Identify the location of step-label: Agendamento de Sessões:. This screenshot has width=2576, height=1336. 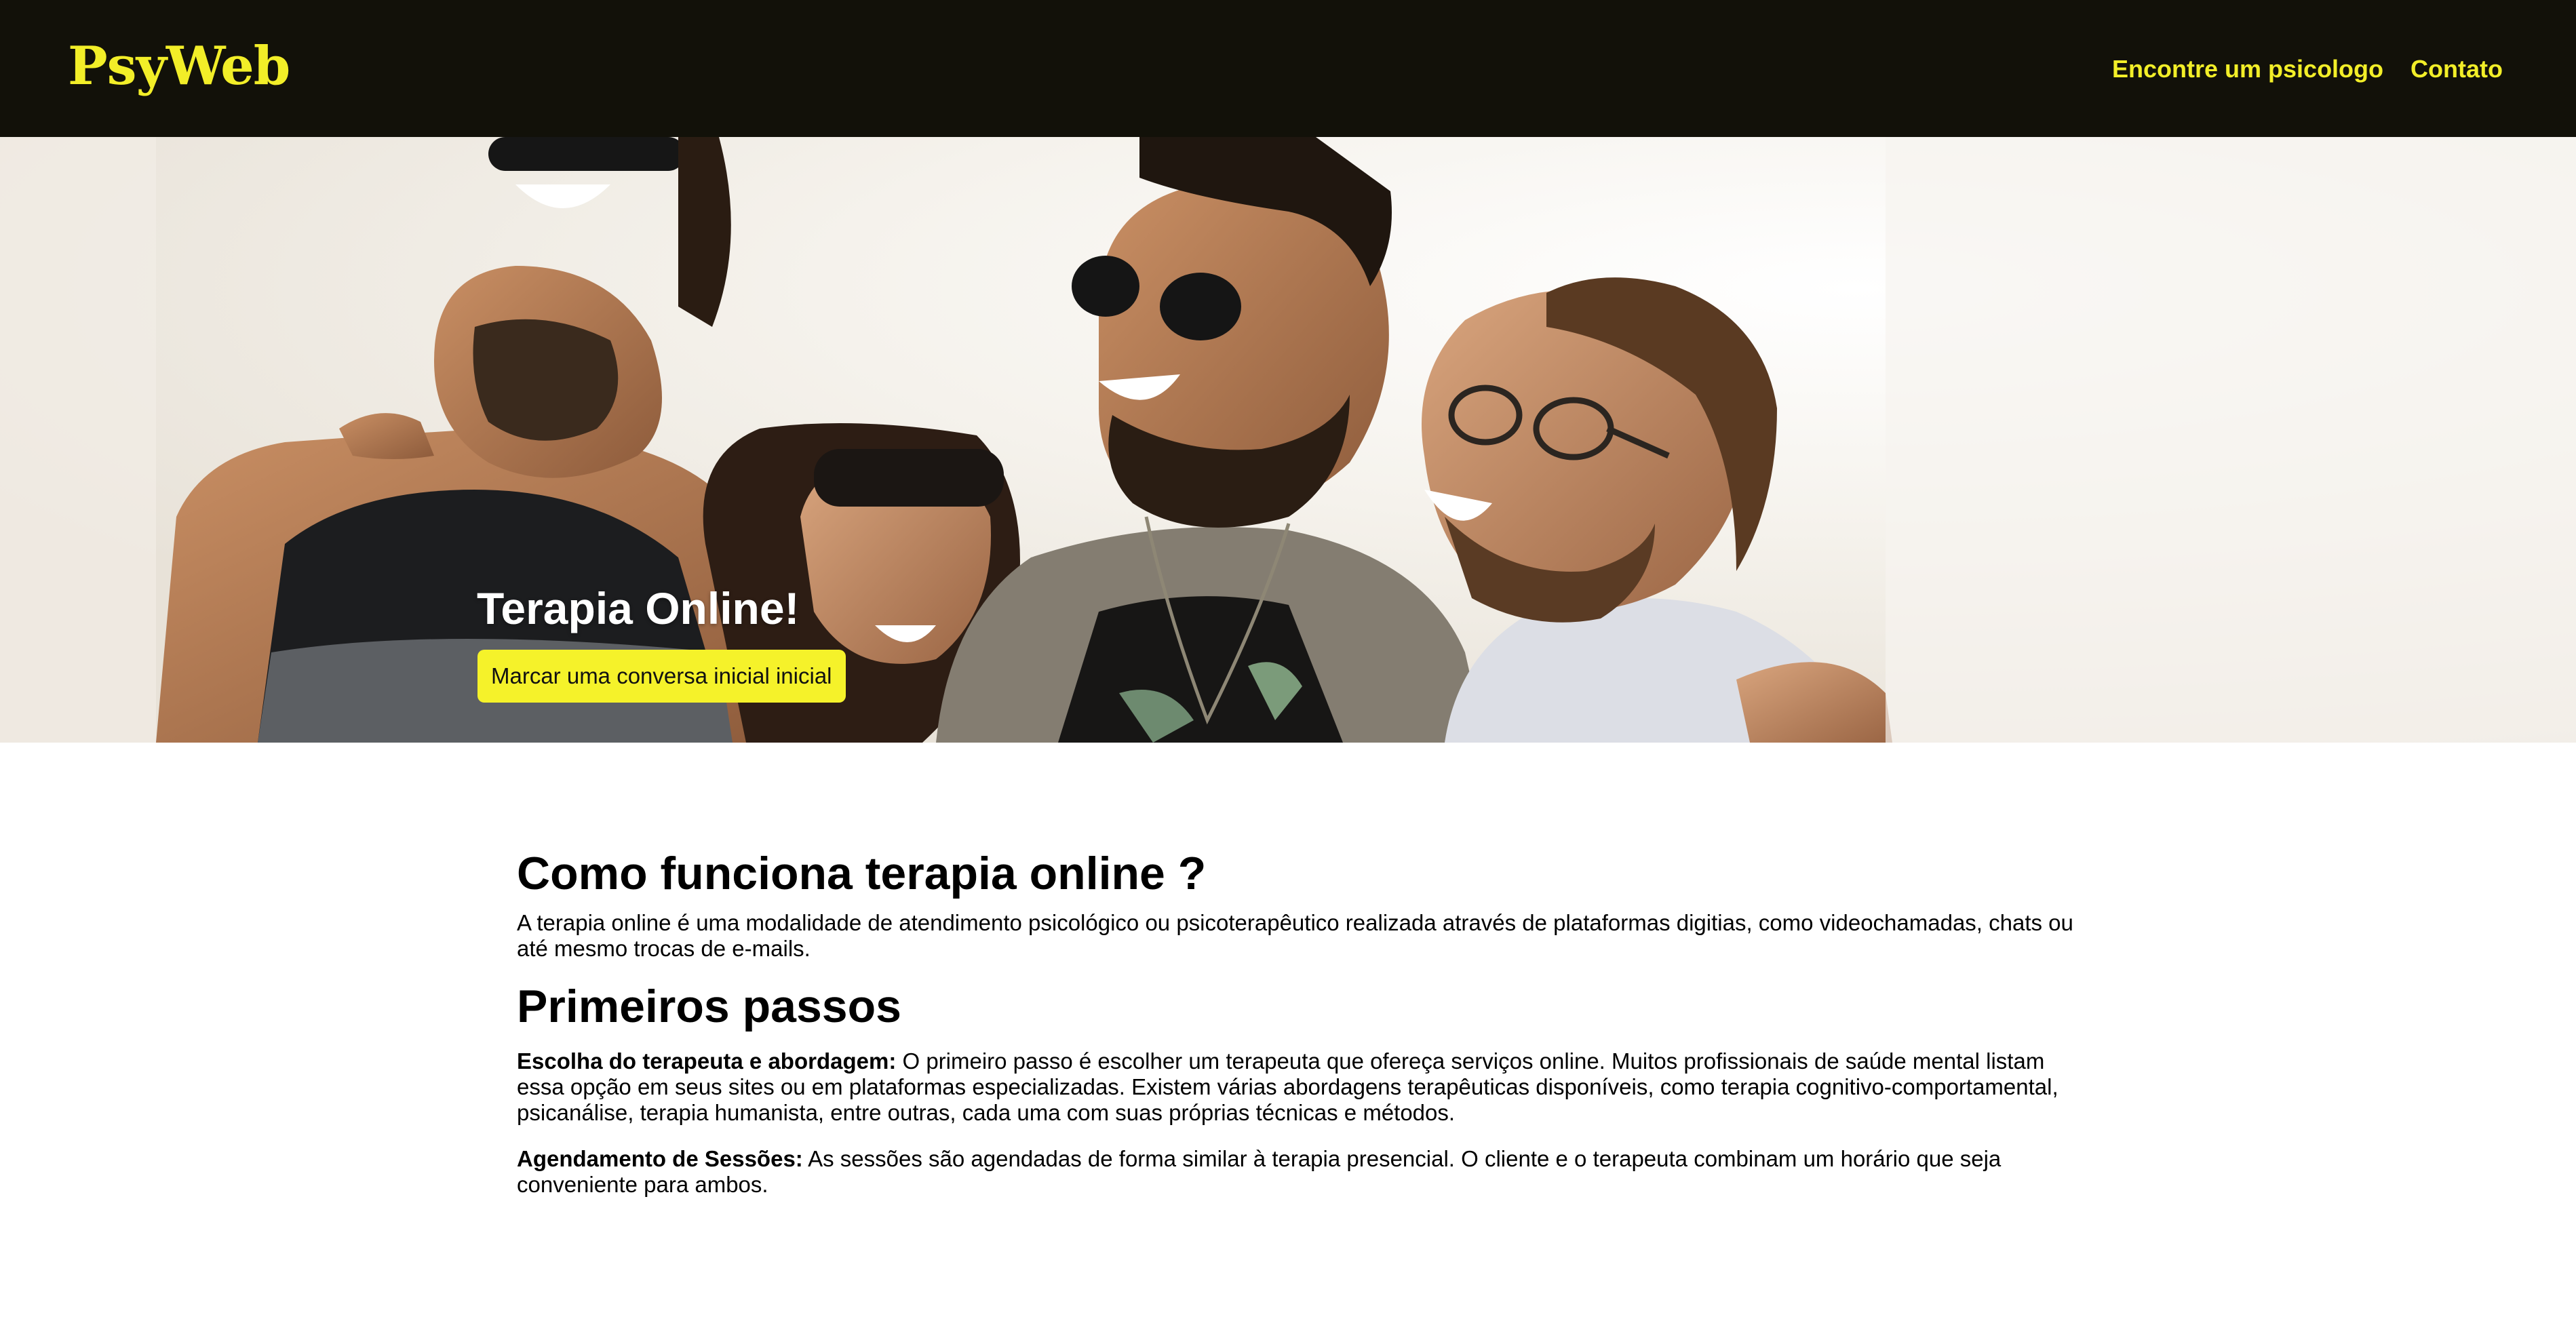
(660, 1158).